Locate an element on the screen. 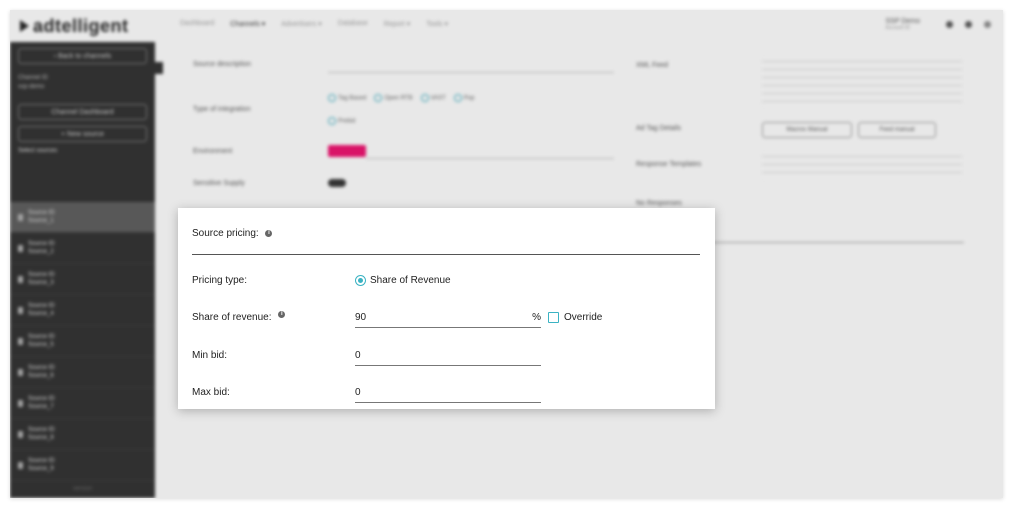 The image size is (1024, 518). share-of-revenue-input: 90 % is located at coordinates (448, 320).